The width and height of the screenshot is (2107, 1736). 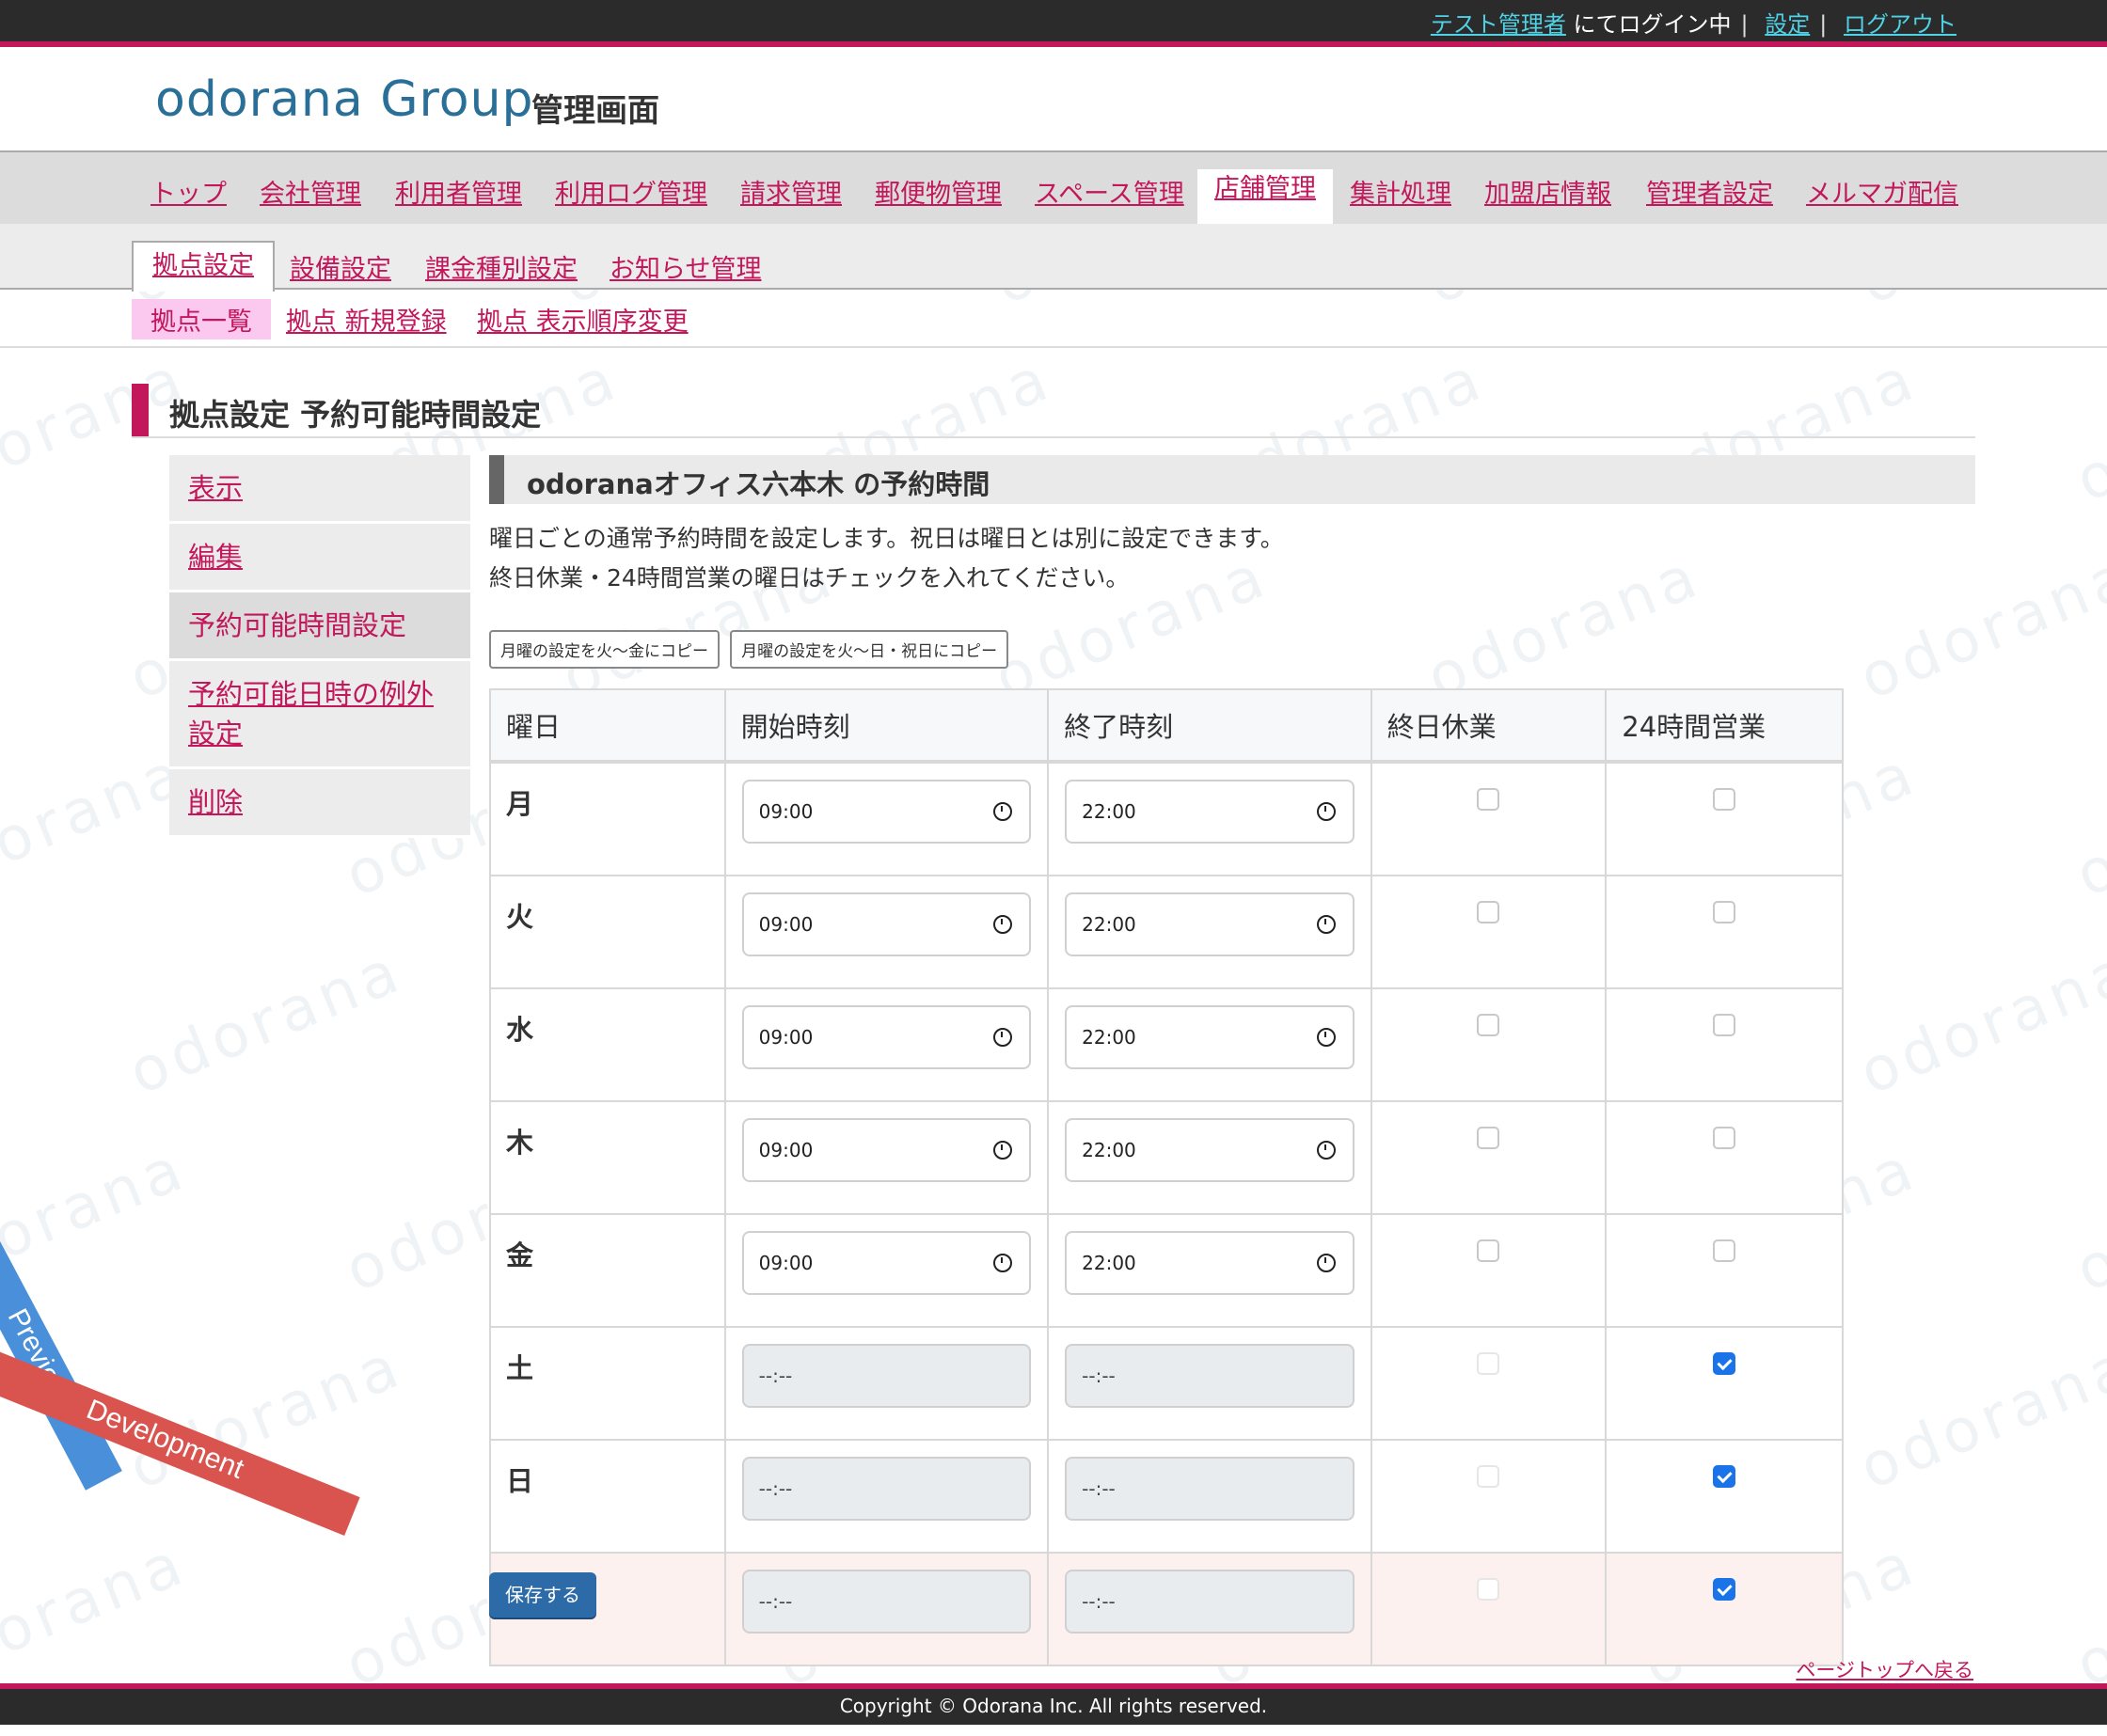 What do you see at coordinates (1053, 258) in the screenshot?
I see `sub-nav: 拠点設定 設備設定 課金種別設定 お知らせ管理` at bounding box center [1053, 258].